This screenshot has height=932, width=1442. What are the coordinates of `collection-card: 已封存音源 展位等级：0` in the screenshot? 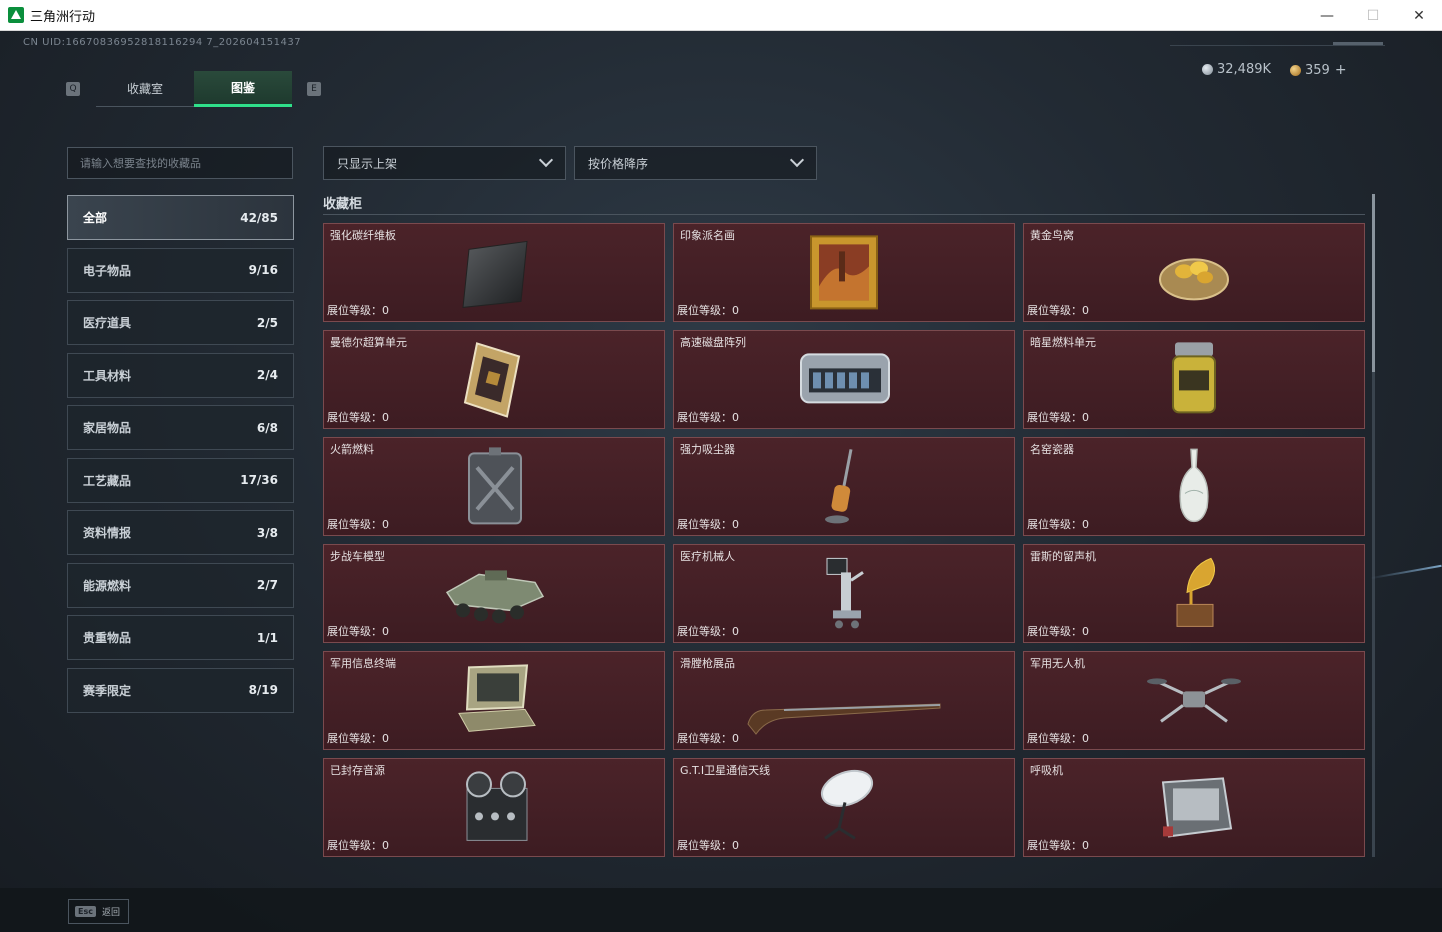 It's located at (494, 807).